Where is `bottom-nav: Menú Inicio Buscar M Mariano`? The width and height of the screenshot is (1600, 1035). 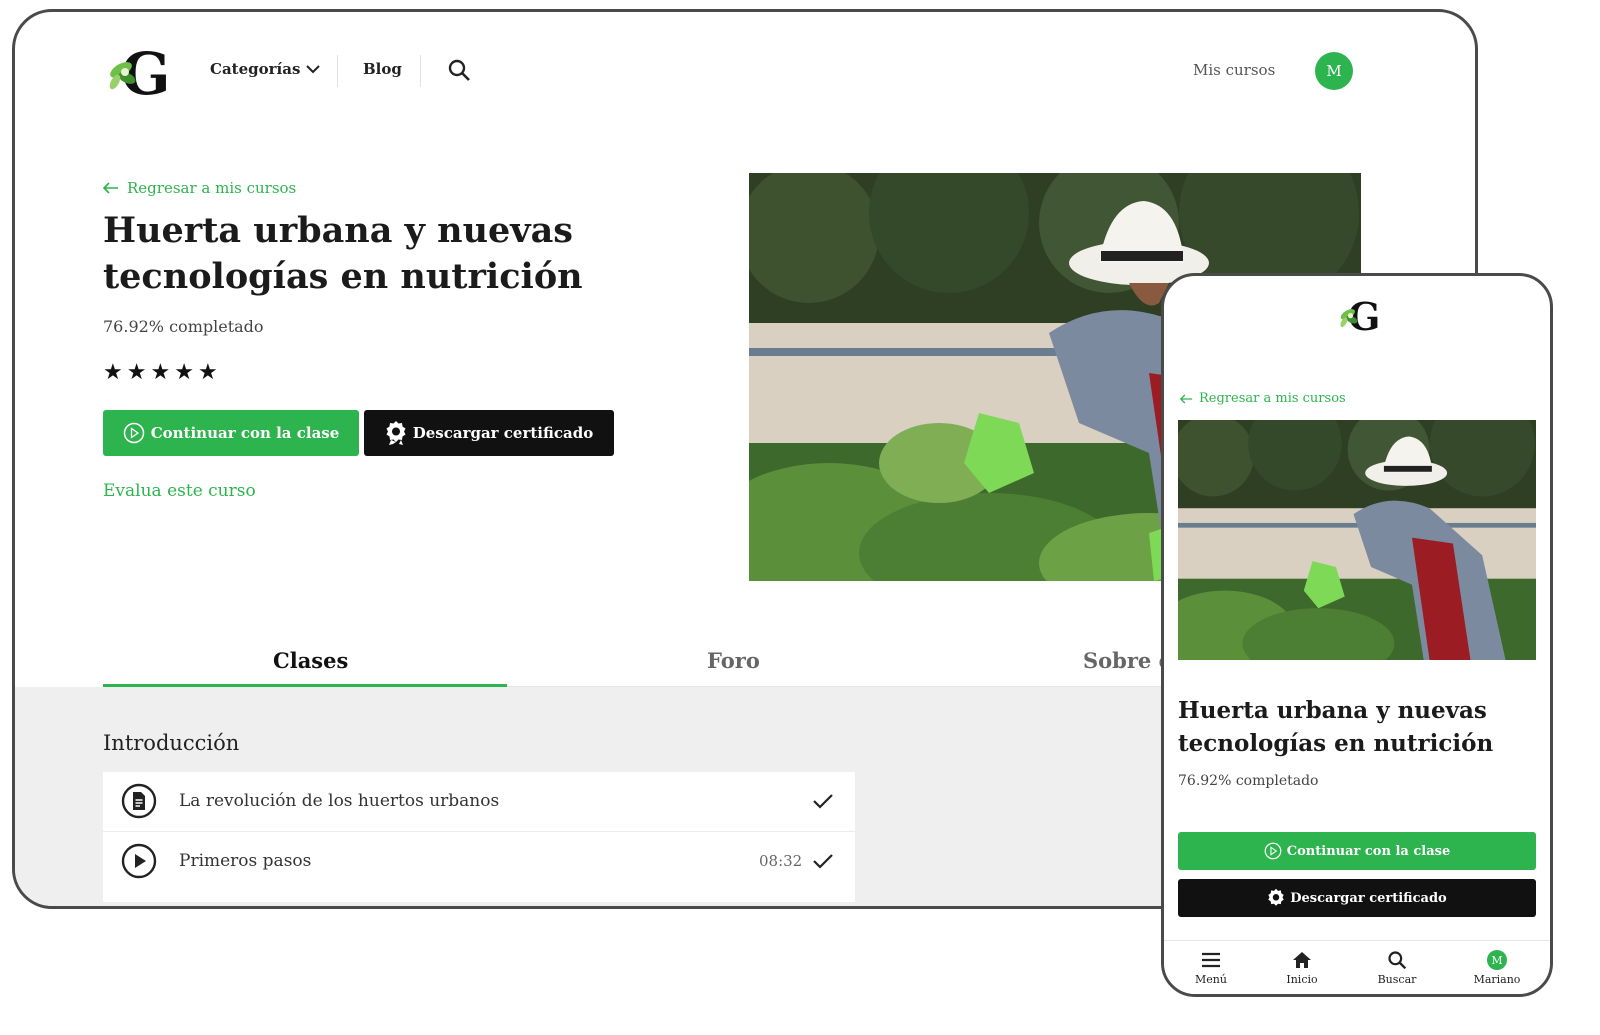 bottom-nav: Menú Inicio Buscar M Mariano is located at coordinates (1357, 967).